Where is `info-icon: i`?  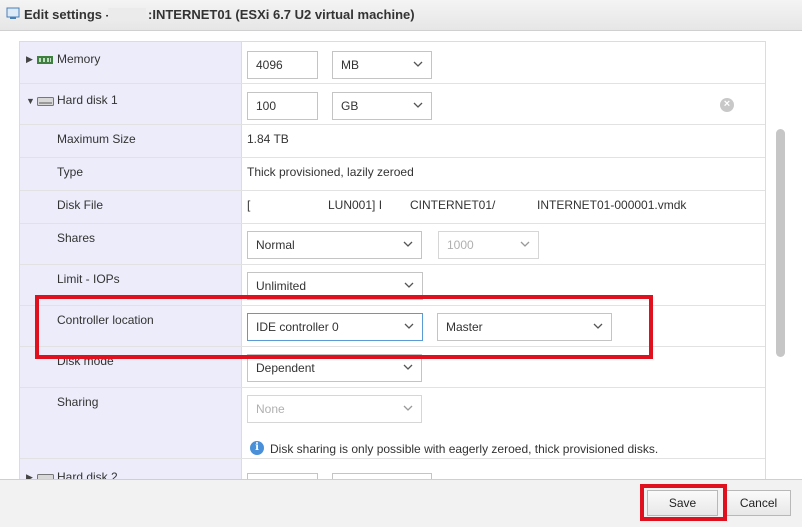 info-icon: i is located at coordinates (257, 448).